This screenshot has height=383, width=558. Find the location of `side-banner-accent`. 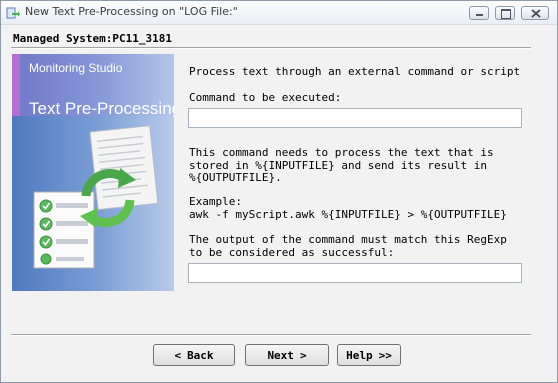

side-banner-accent is located at coordinates (16, 85).